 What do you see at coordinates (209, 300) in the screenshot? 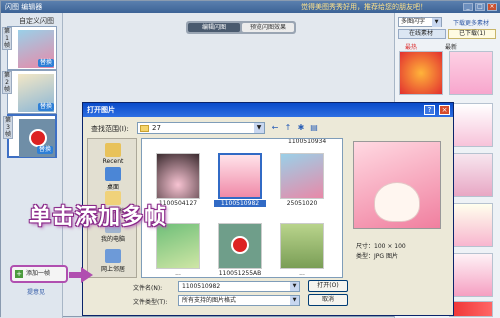
I see `filetype-value: 所有支持的图片格式` at bounding box center [209, 300].